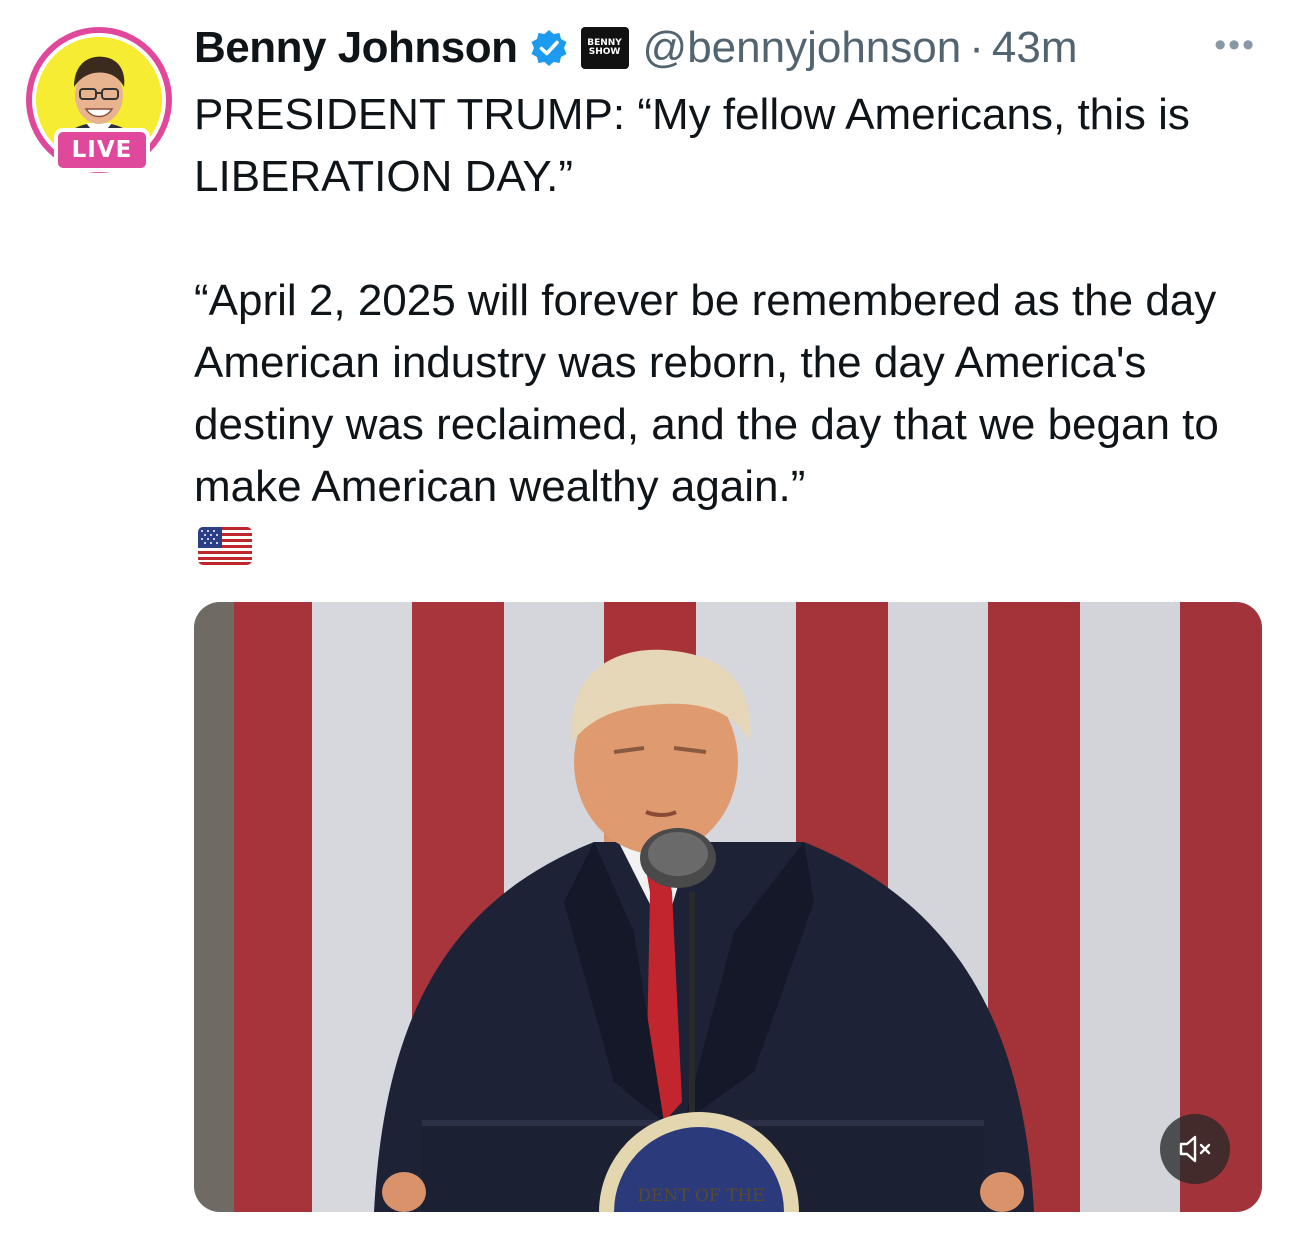  I want to click on affiliate-badge: BENNY SHOW, so click(604, 48).